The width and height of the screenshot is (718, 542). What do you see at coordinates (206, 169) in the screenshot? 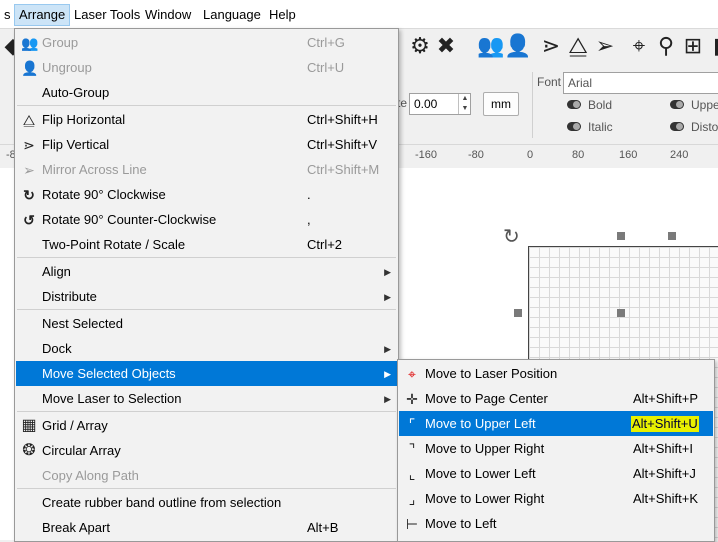
I see `menu-item-mirror-across-line: ➢ Mirror Across Line Ctrl+Shift+M` at bounding box center [206, 169].